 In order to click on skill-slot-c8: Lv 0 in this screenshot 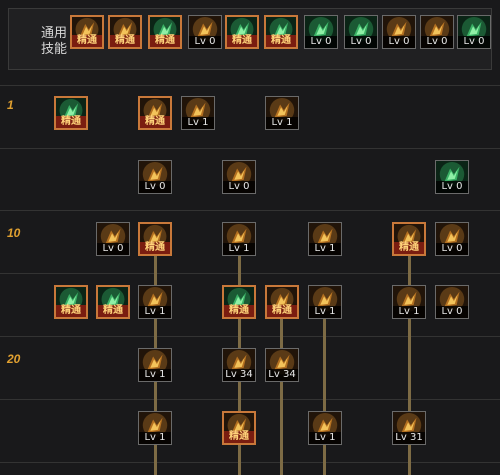, I will do `click(361, 32)`.